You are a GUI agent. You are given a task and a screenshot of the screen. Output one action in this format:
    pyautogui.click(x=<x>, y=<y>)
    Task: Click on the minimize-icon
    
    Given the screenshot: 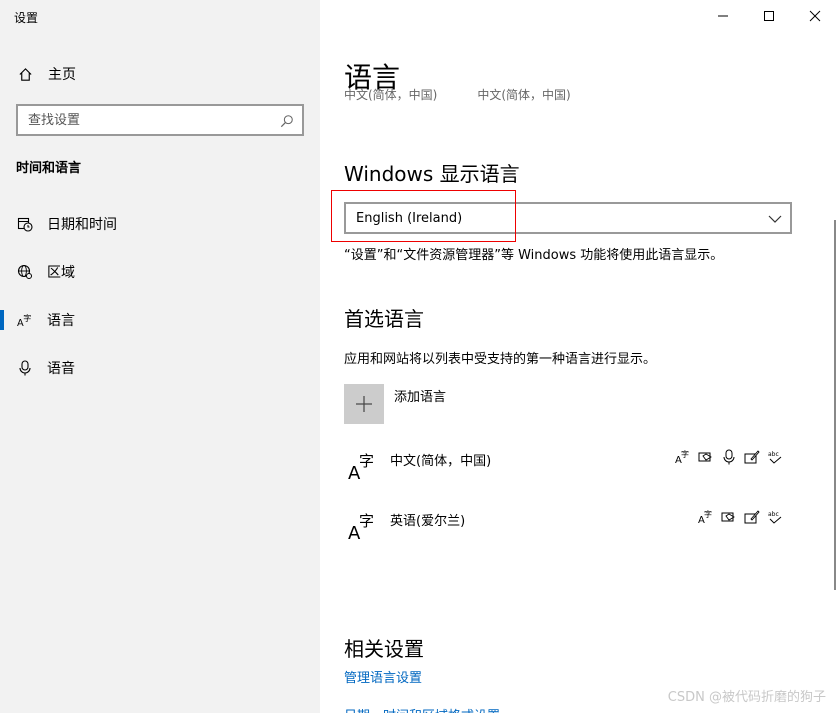 What is the action you would take?
    pyautogui.click(x=723, y=16)
    